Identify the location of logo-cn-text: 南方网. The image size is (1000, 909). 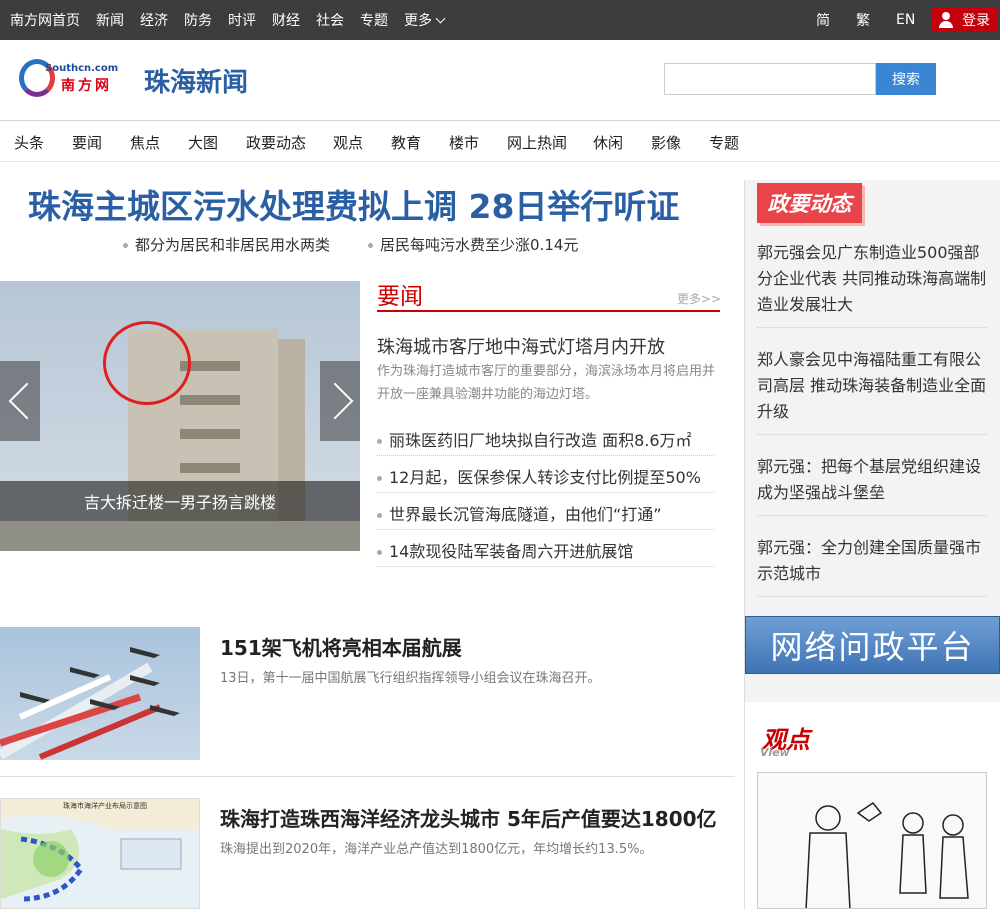
(86, 86).